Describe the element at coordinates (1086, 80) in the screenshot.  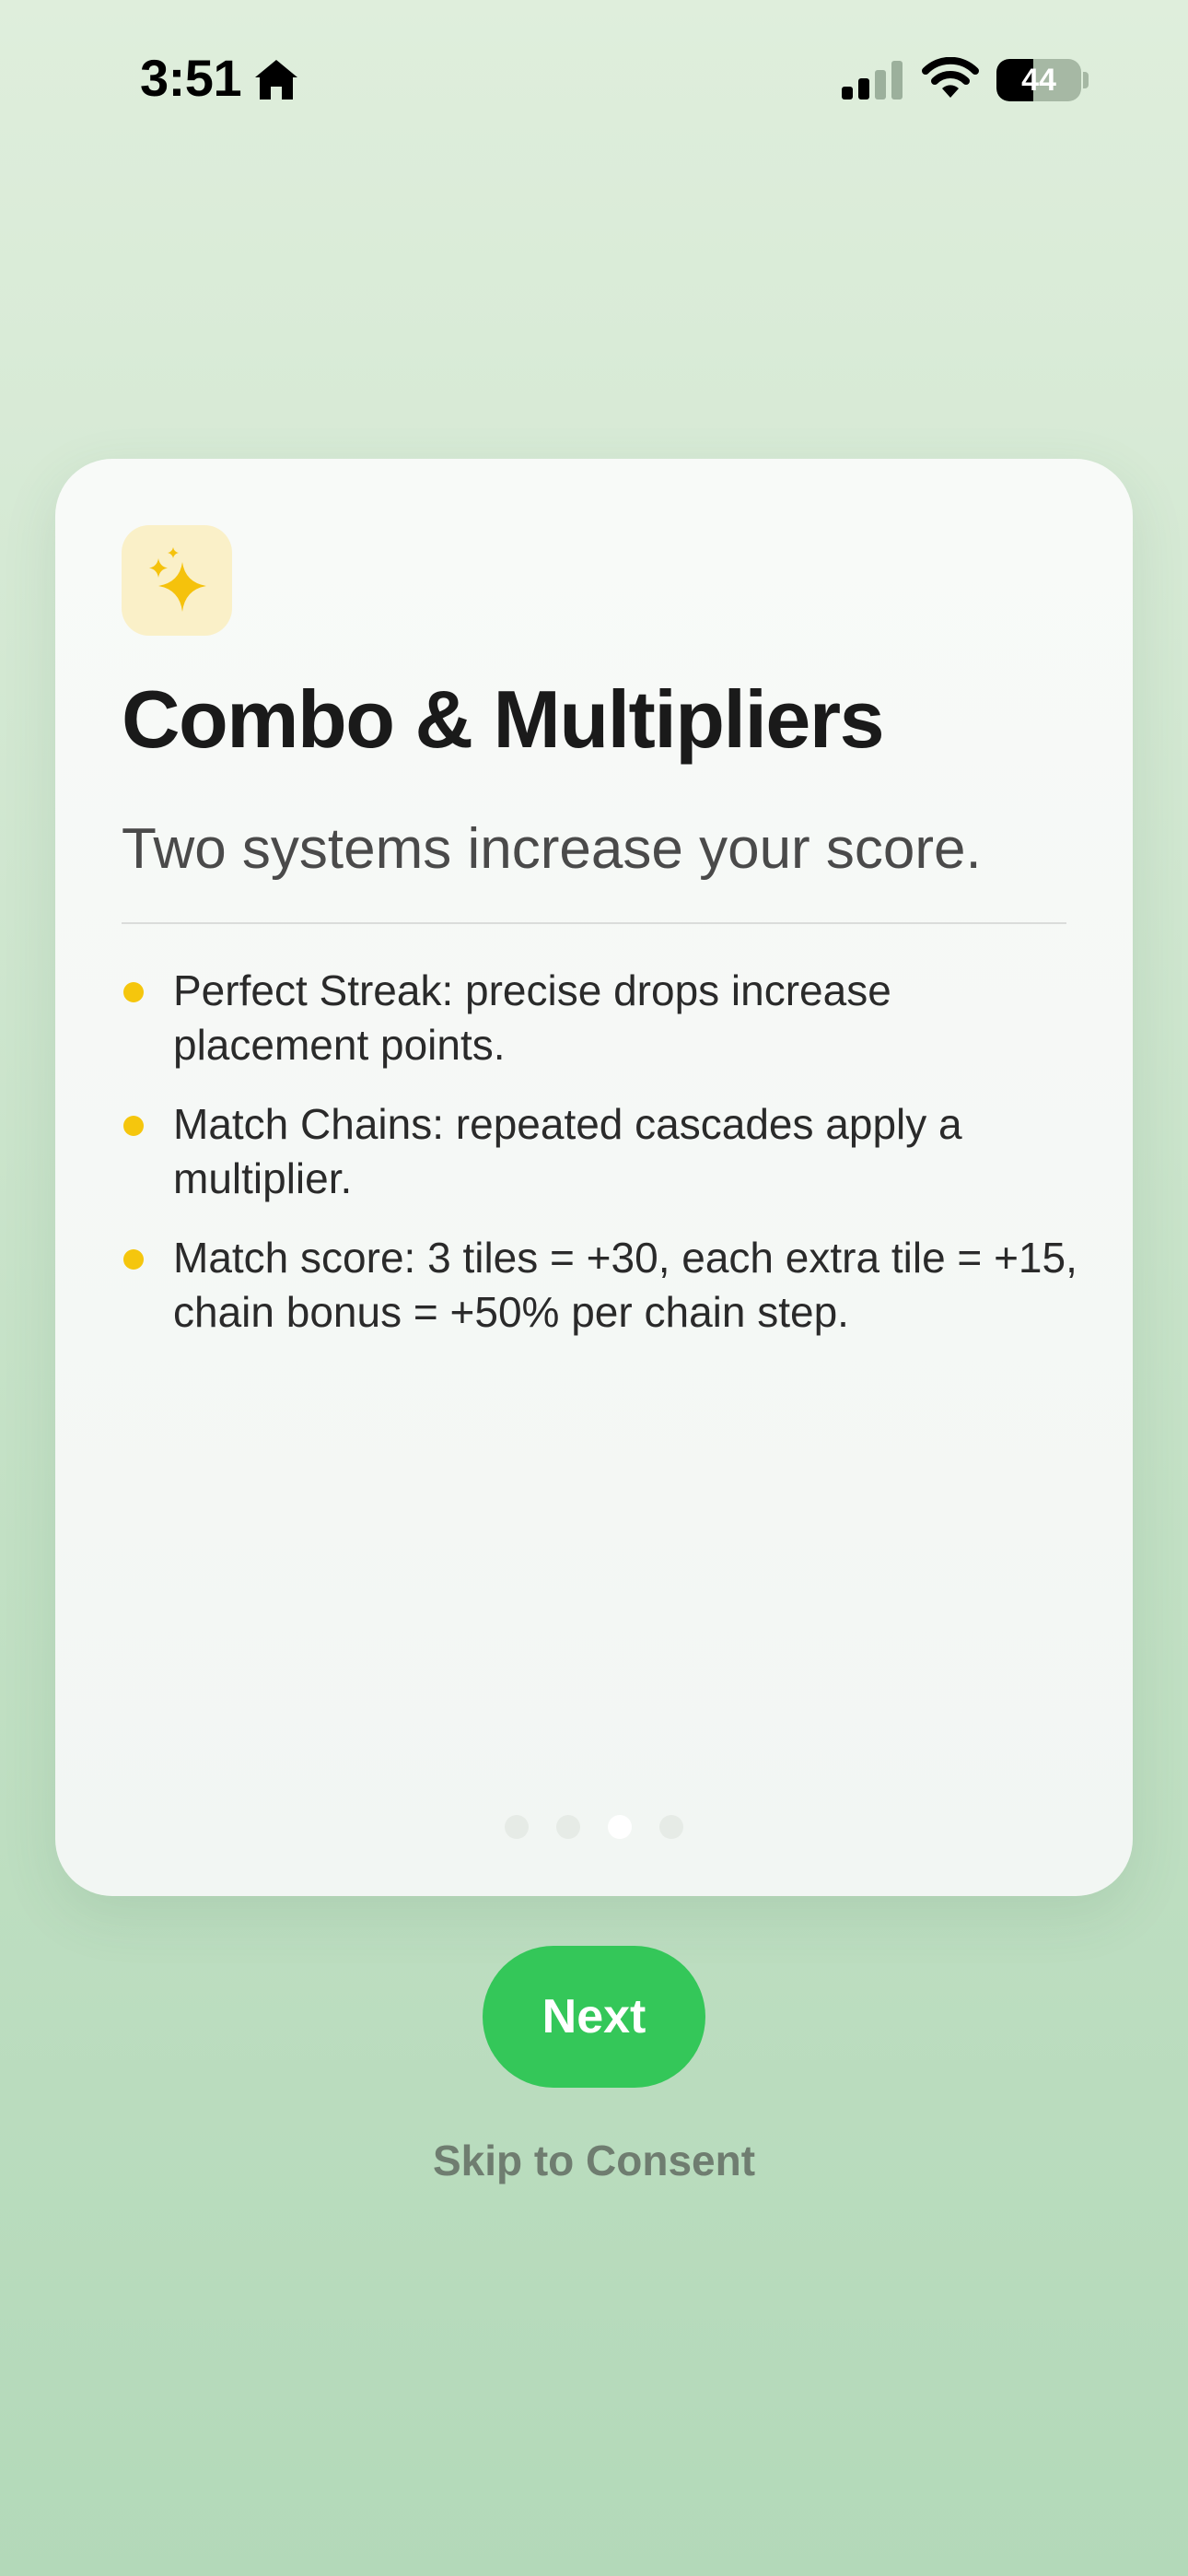
I see `battery-nub` at that location.